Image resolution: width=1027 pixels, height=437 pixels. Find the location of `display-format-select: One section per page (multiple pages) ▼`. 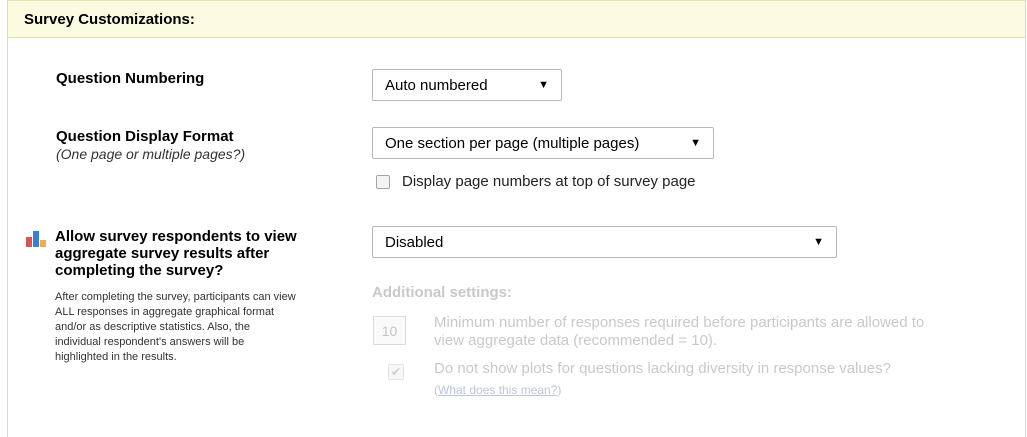

display-format-select: One section per page (multiple pages) ▼ is located at coordinates (543, 143).